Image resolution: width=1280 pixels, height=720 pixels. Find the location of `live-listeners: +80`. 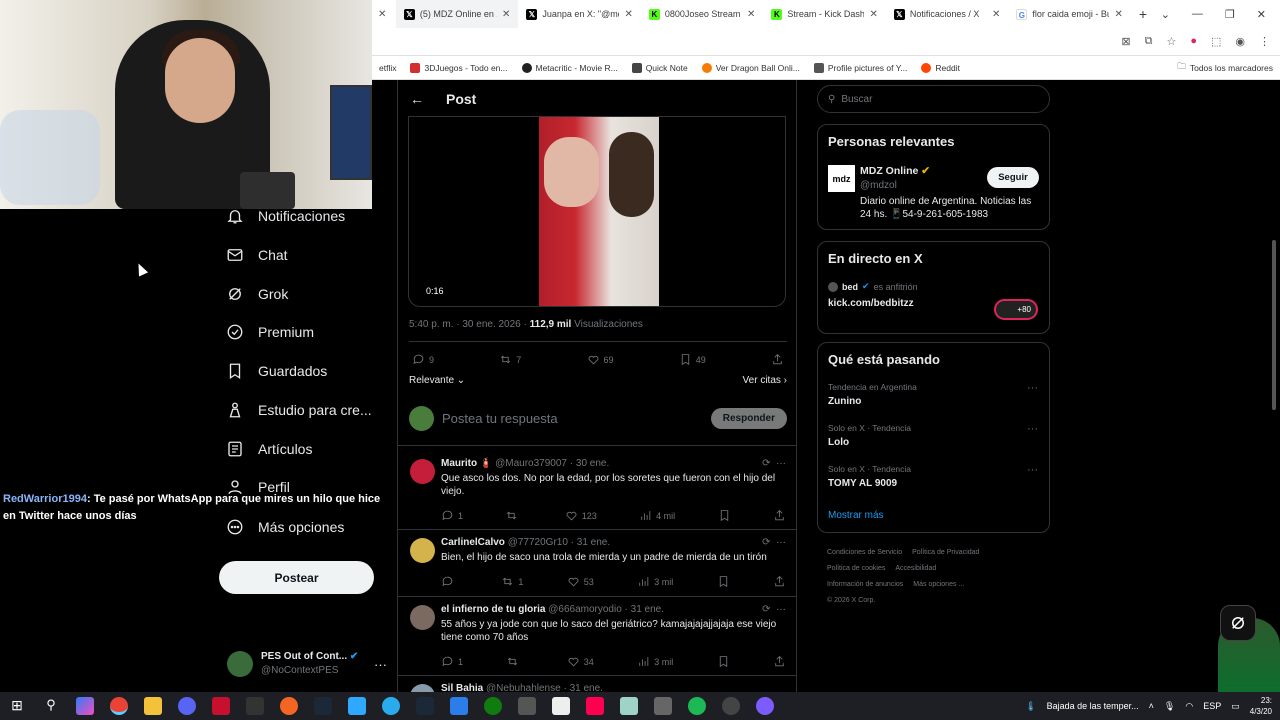

live-listeners: +80 is located at coordinates (1016, 309).